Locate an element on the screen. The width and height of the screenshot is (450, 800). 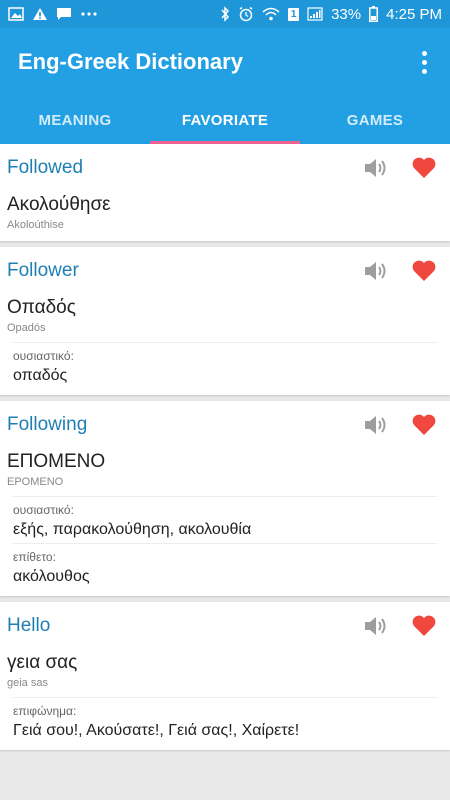
tab-games: GAMES is located at coordinates (375, 120).